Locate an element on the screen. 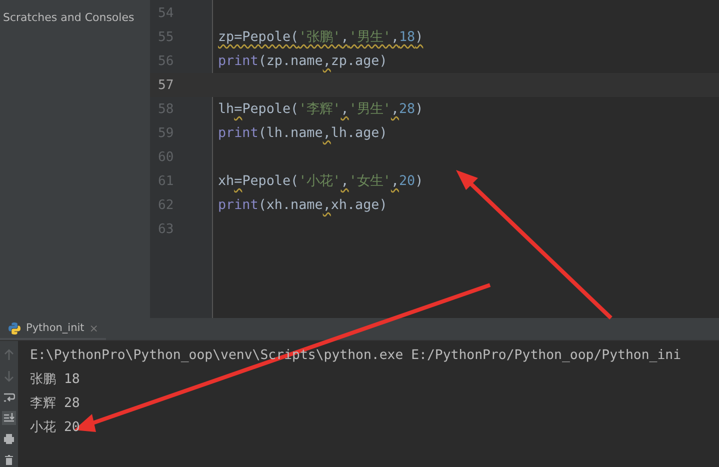  code-line: print(lh.name,lh.age) is located at coordinates (303, 133).